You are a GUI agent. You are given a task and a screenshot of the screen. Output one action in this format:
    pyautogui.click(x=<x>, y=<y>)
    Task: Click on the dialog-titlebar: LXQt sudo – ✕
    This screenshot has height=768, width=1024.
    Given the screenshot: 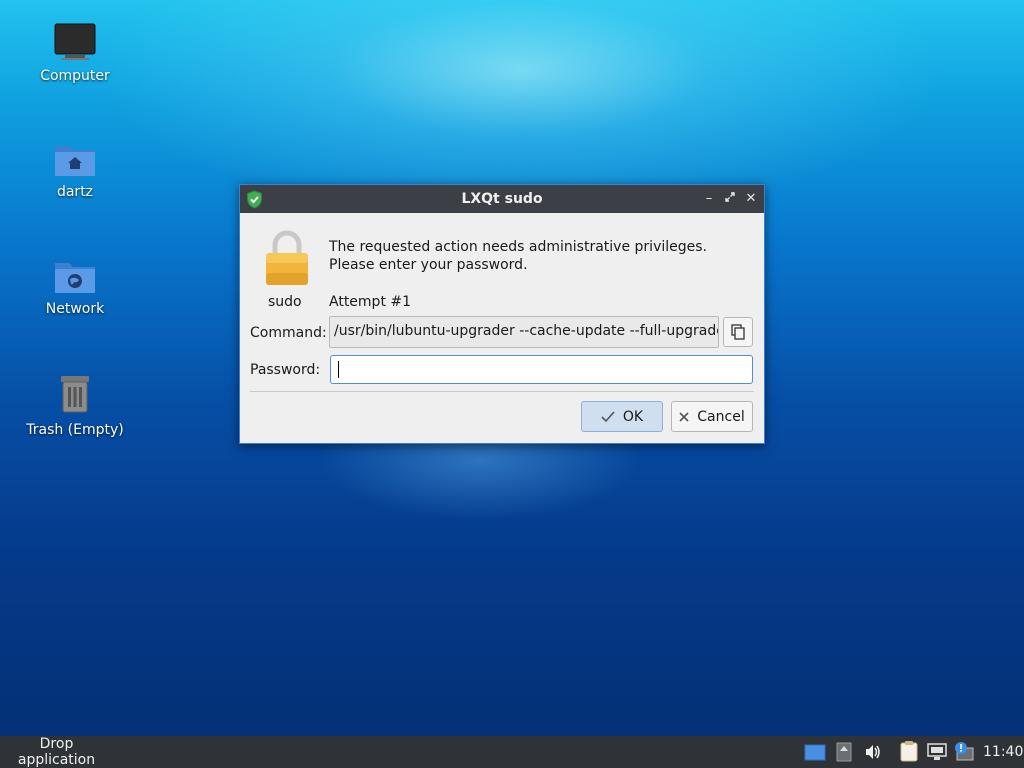 What is the action you would take?
    pyautogui.click(x=502, y=199)
    